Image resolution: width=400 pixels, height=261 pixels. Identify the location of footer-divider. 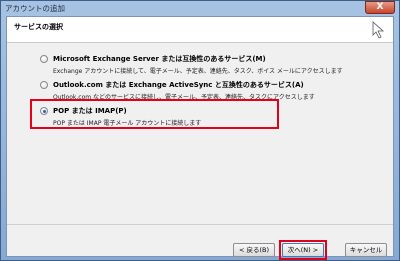
(200, 224).